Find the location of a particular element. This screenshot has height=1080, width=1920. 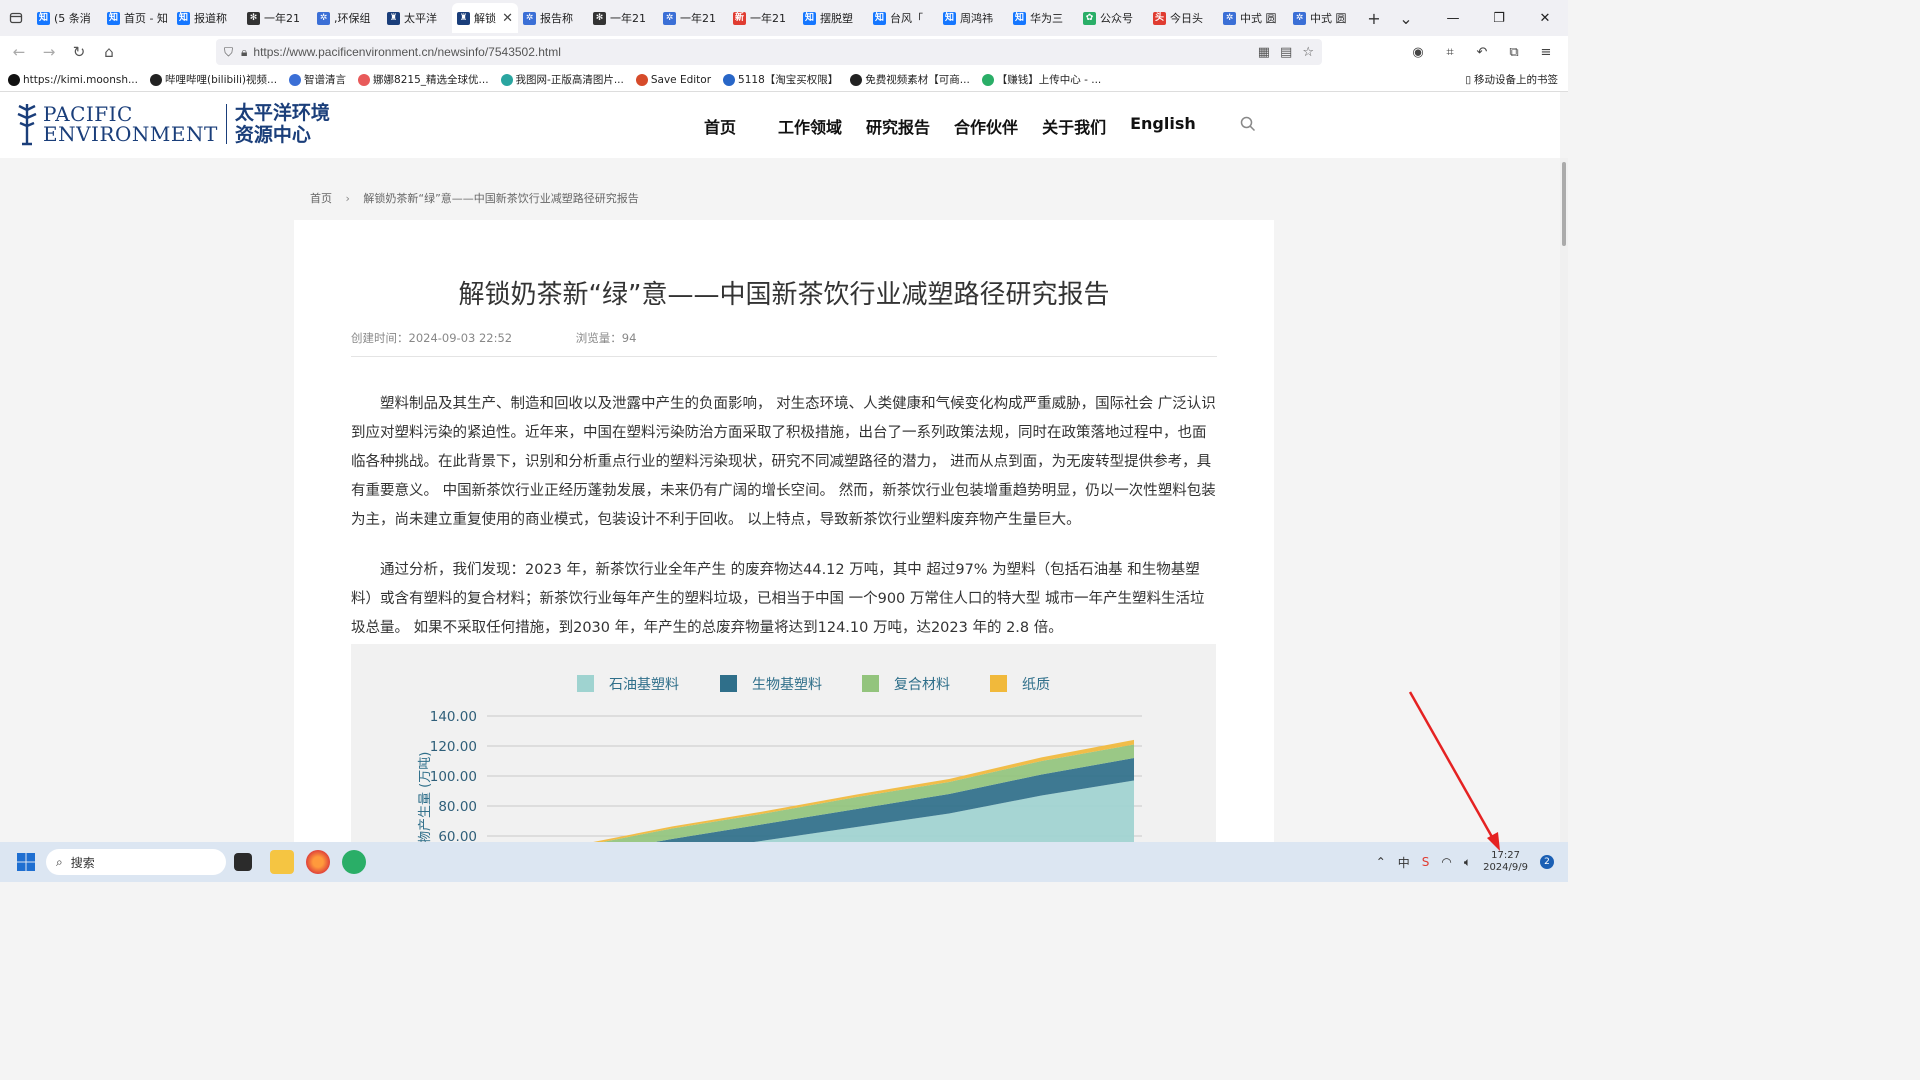

crop-icon: ⌗ is located at coordinates (1450, 52).